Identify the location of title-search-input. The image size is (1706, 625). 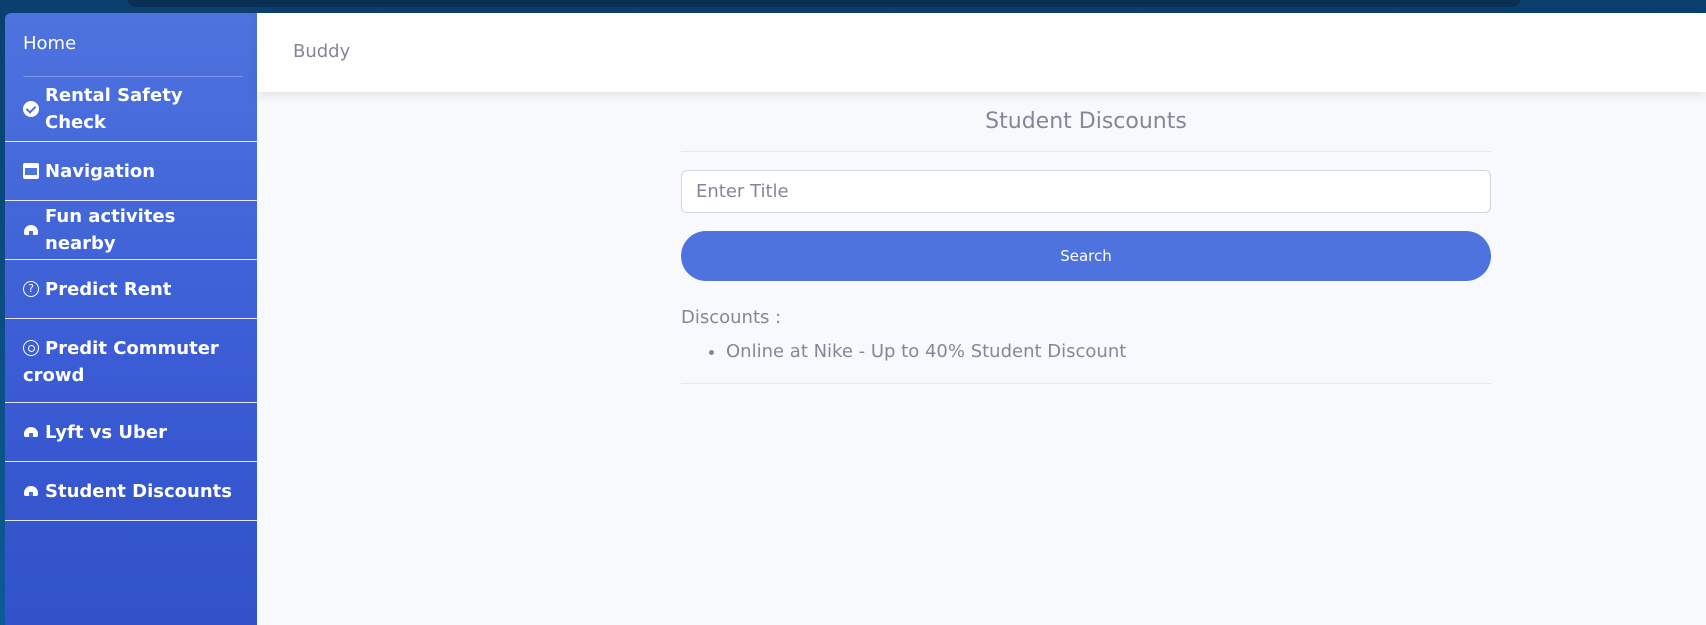
(1086, 191).